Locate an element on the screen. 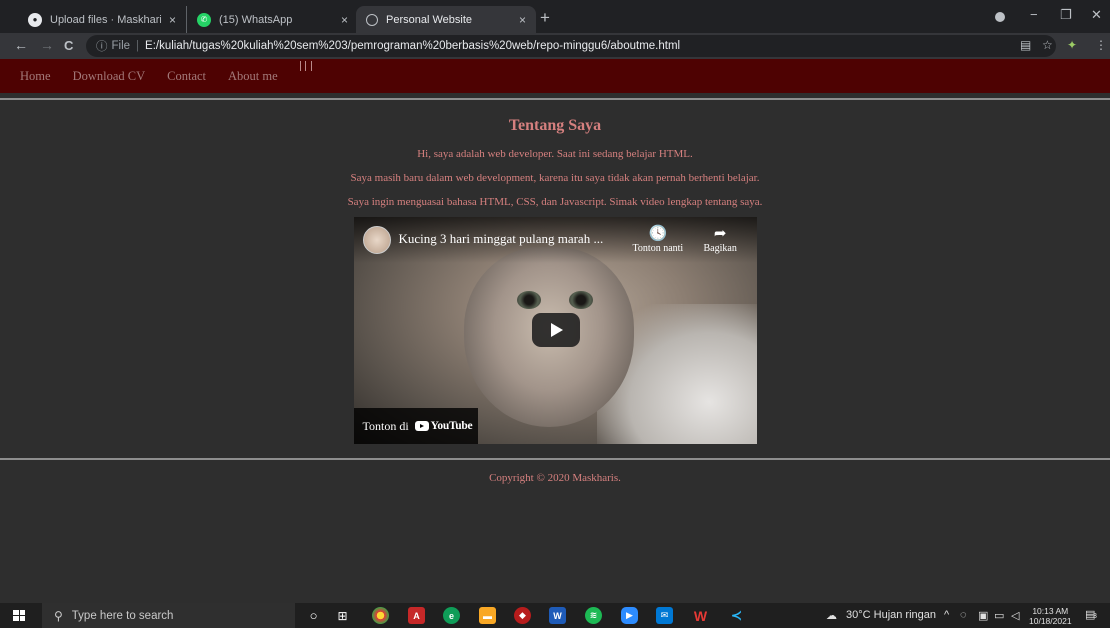 This screenshot has height=628, width=1110. header-divider is located at coordinates (555, 96).